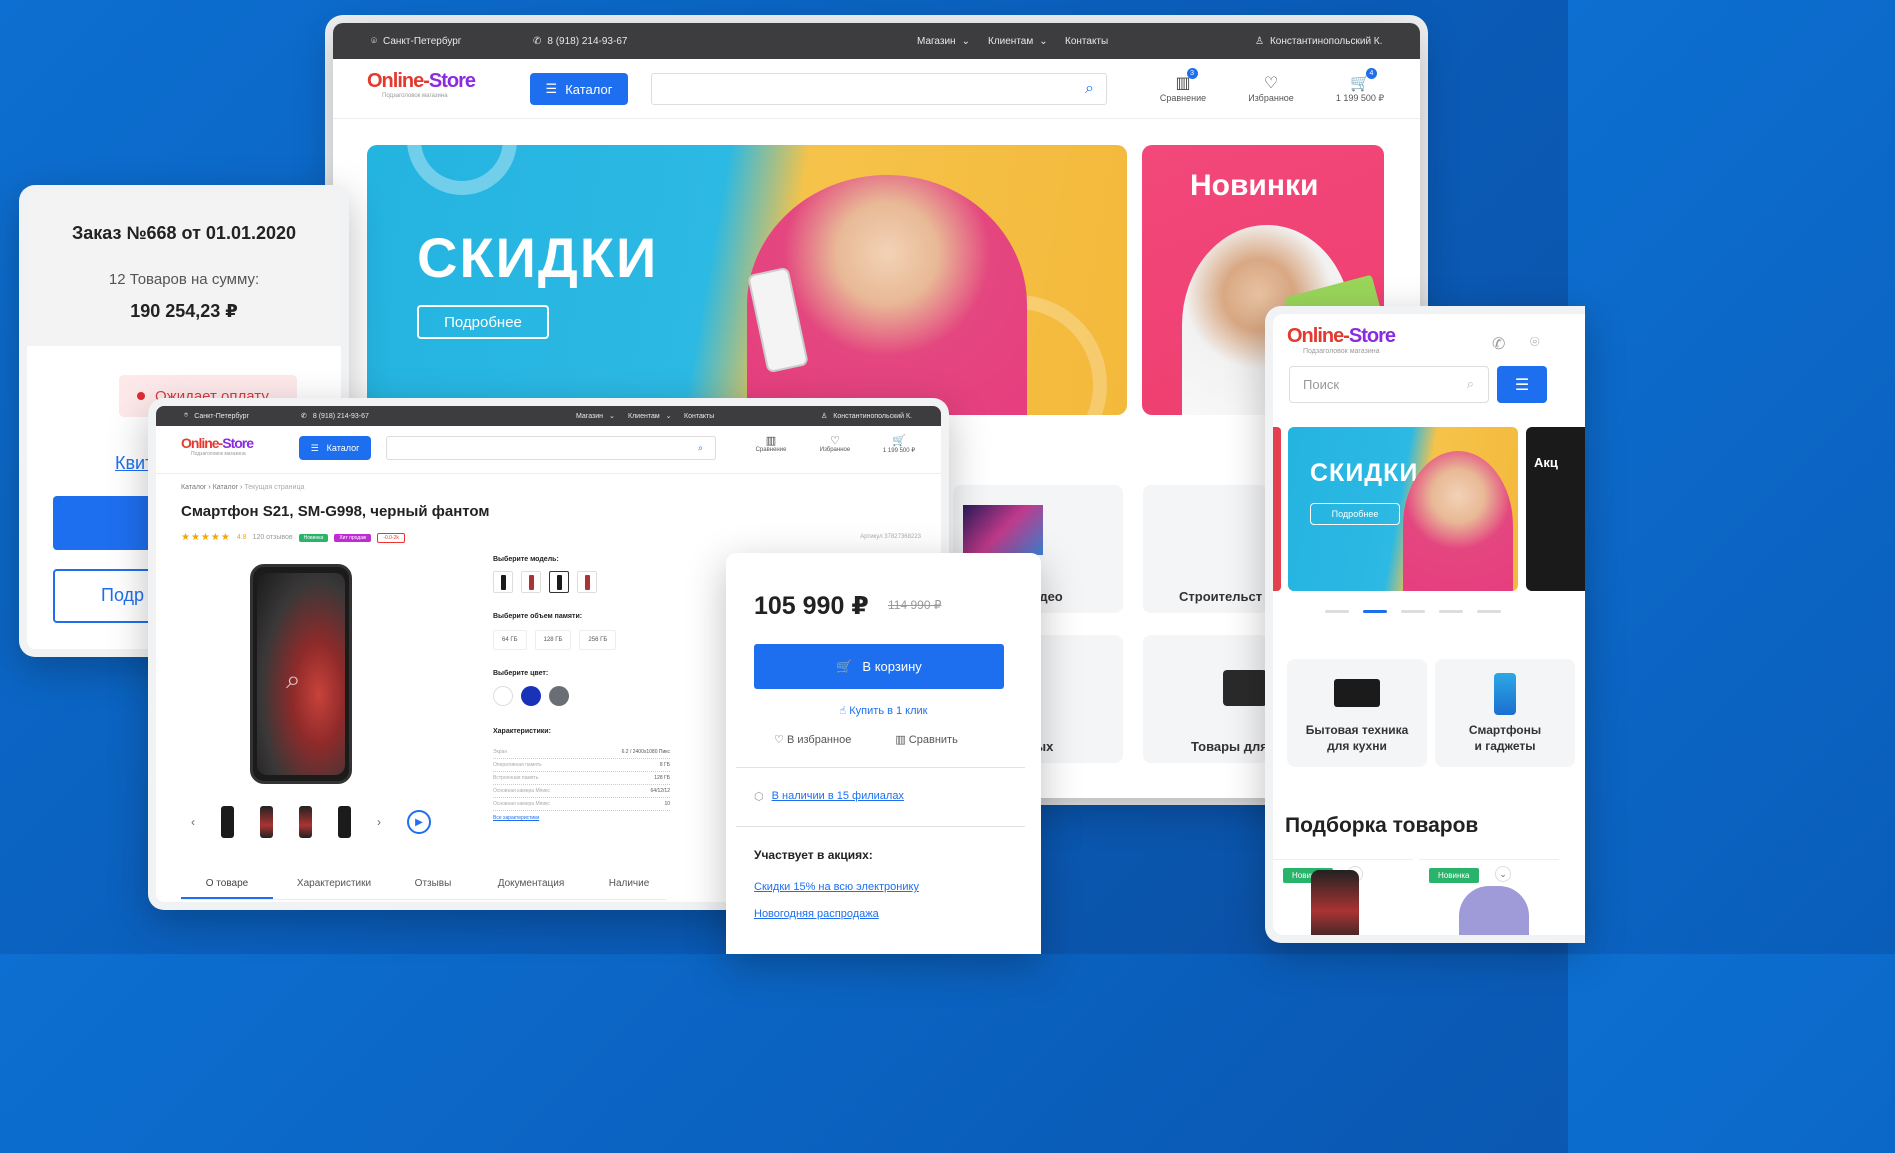 Image resolution: width=1895 pixels, height=1153 pixels. What do you see at coordinates (581, 765) in the screenshot?
I see `spec-row: Оперативная память 8 ГБ` at bounding box center [581, 765].